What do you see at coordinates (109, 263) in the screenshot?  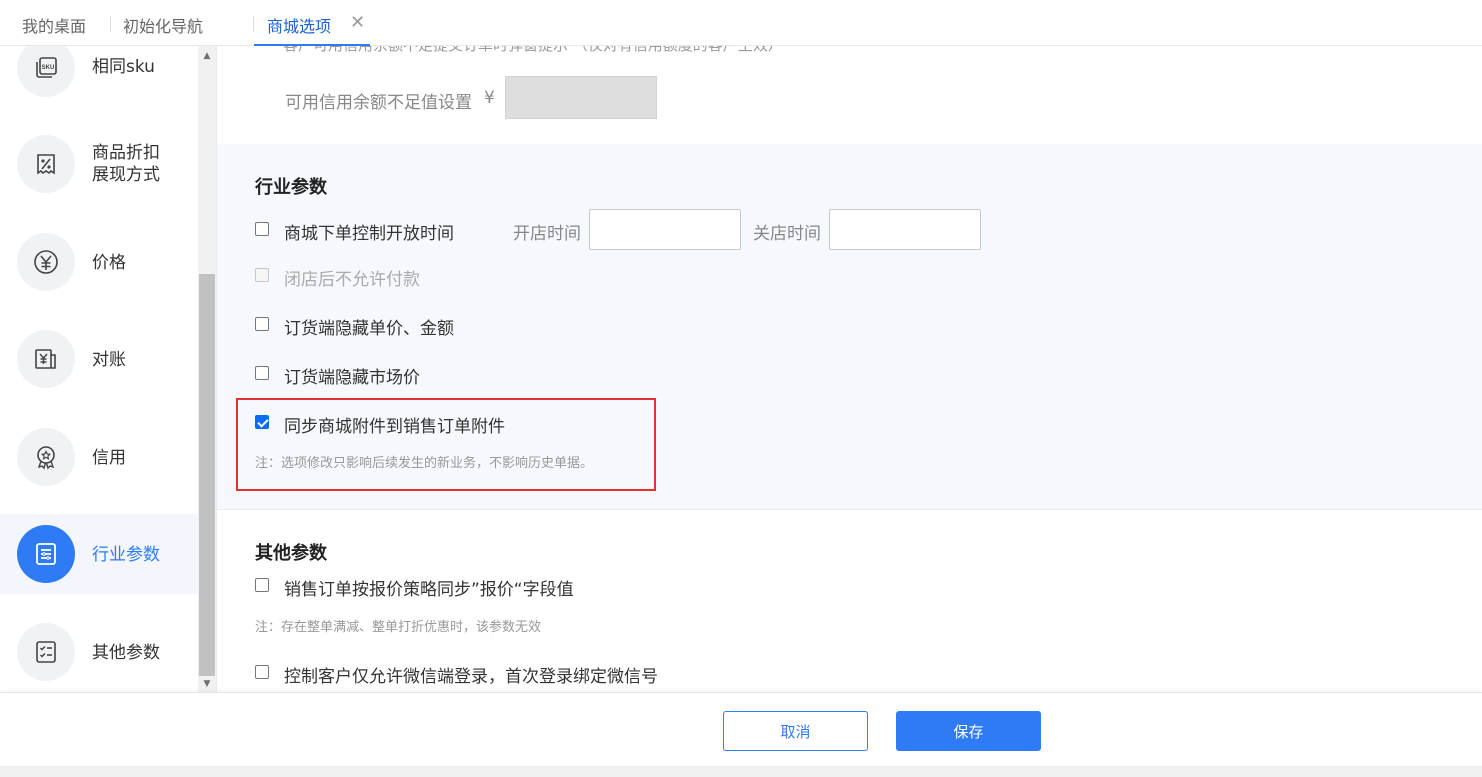 I see `sidebar-item-label: 价格` at bounding box center [109, 263].